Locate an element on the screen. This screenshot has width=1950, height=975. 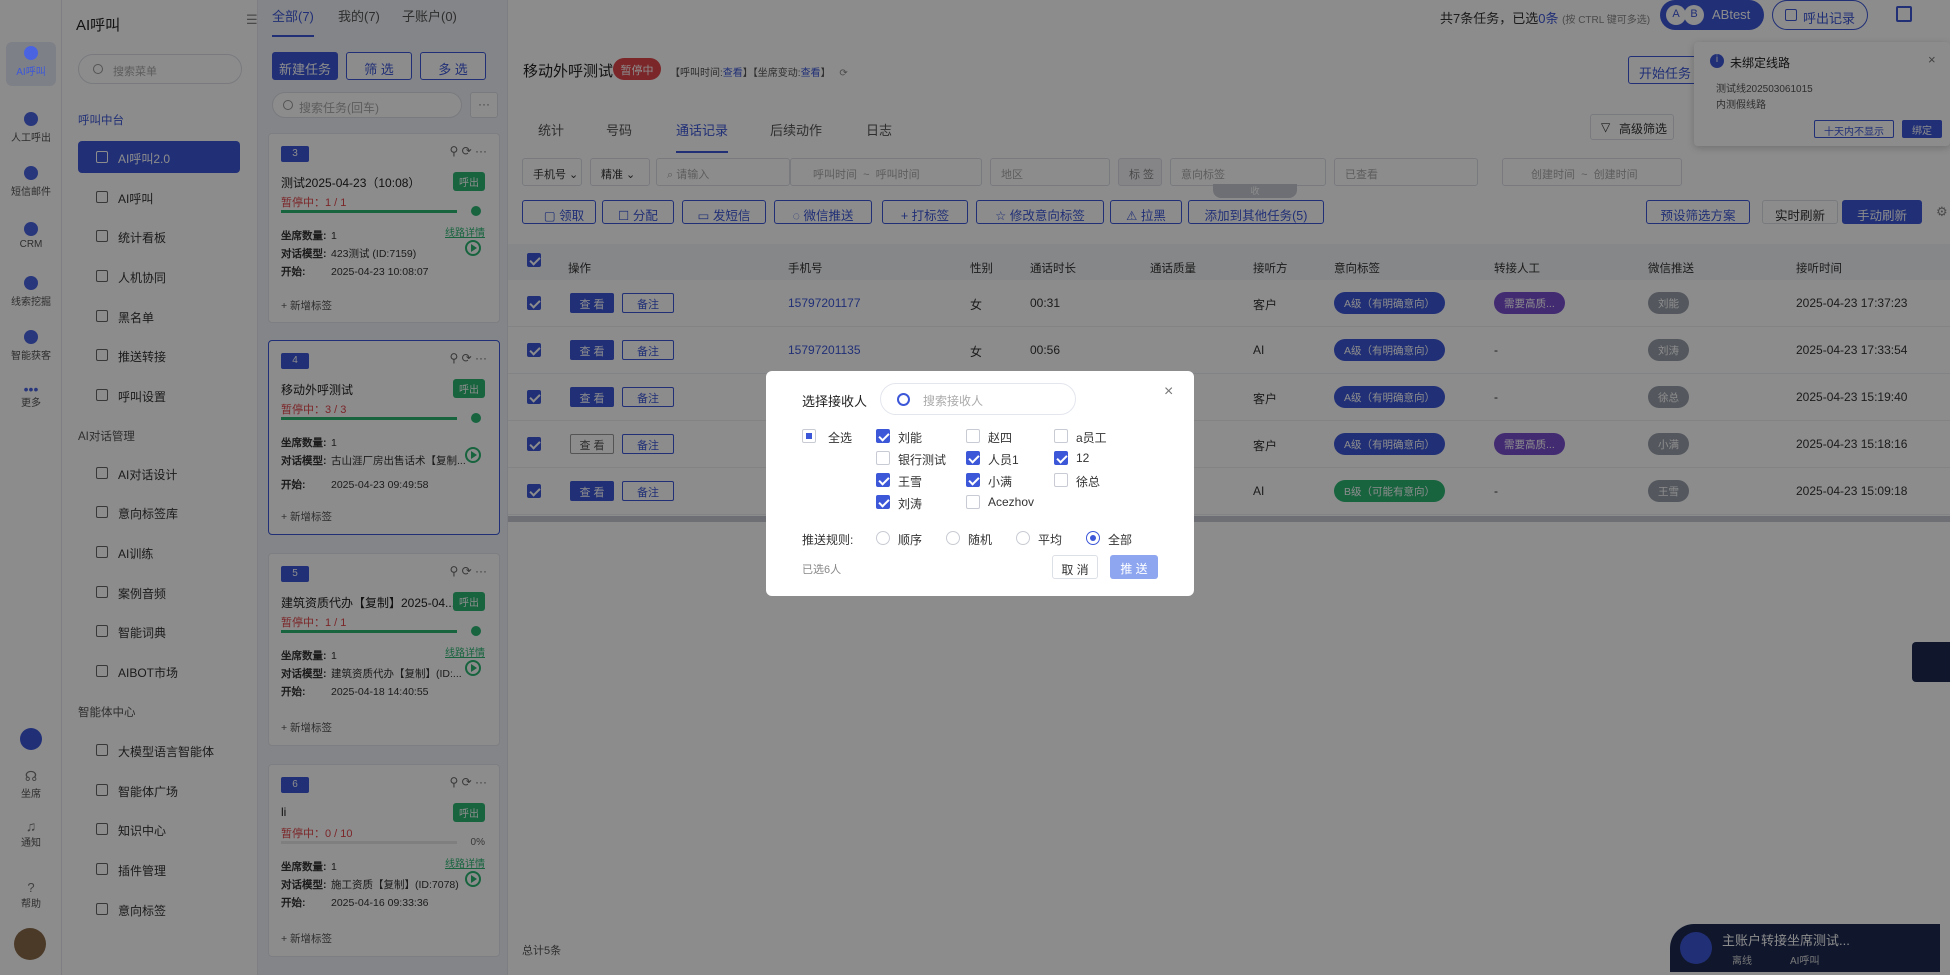
robot-icon is located at coordinates (31, 53).